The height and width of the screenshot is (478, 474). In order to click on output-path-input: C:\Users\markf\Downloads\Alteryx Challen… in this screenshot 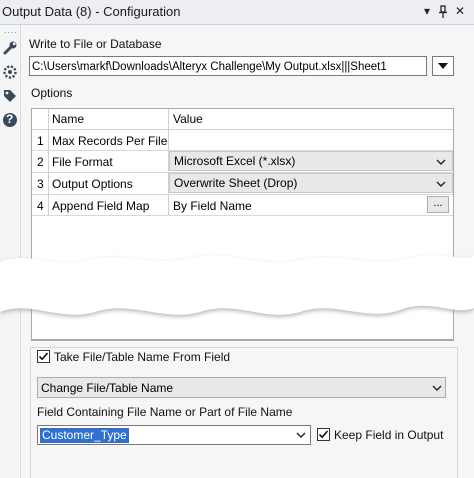, I will do `click(228, 66)`.